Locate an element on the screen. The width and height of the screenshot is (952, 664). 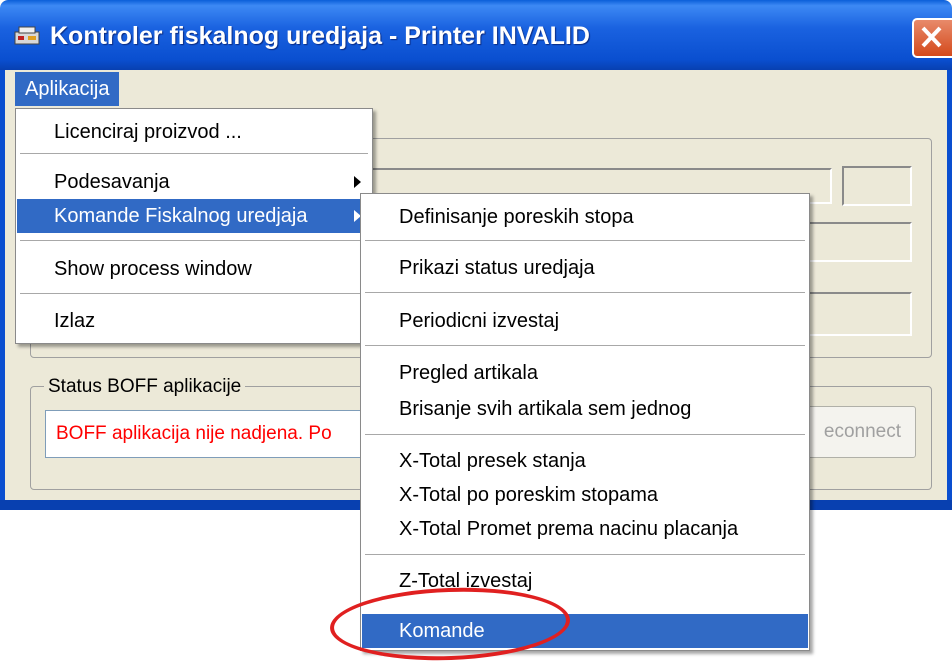
submenu-item-prikazi-status: Prikazi status uredjaja is located at coordinates (585, 268).